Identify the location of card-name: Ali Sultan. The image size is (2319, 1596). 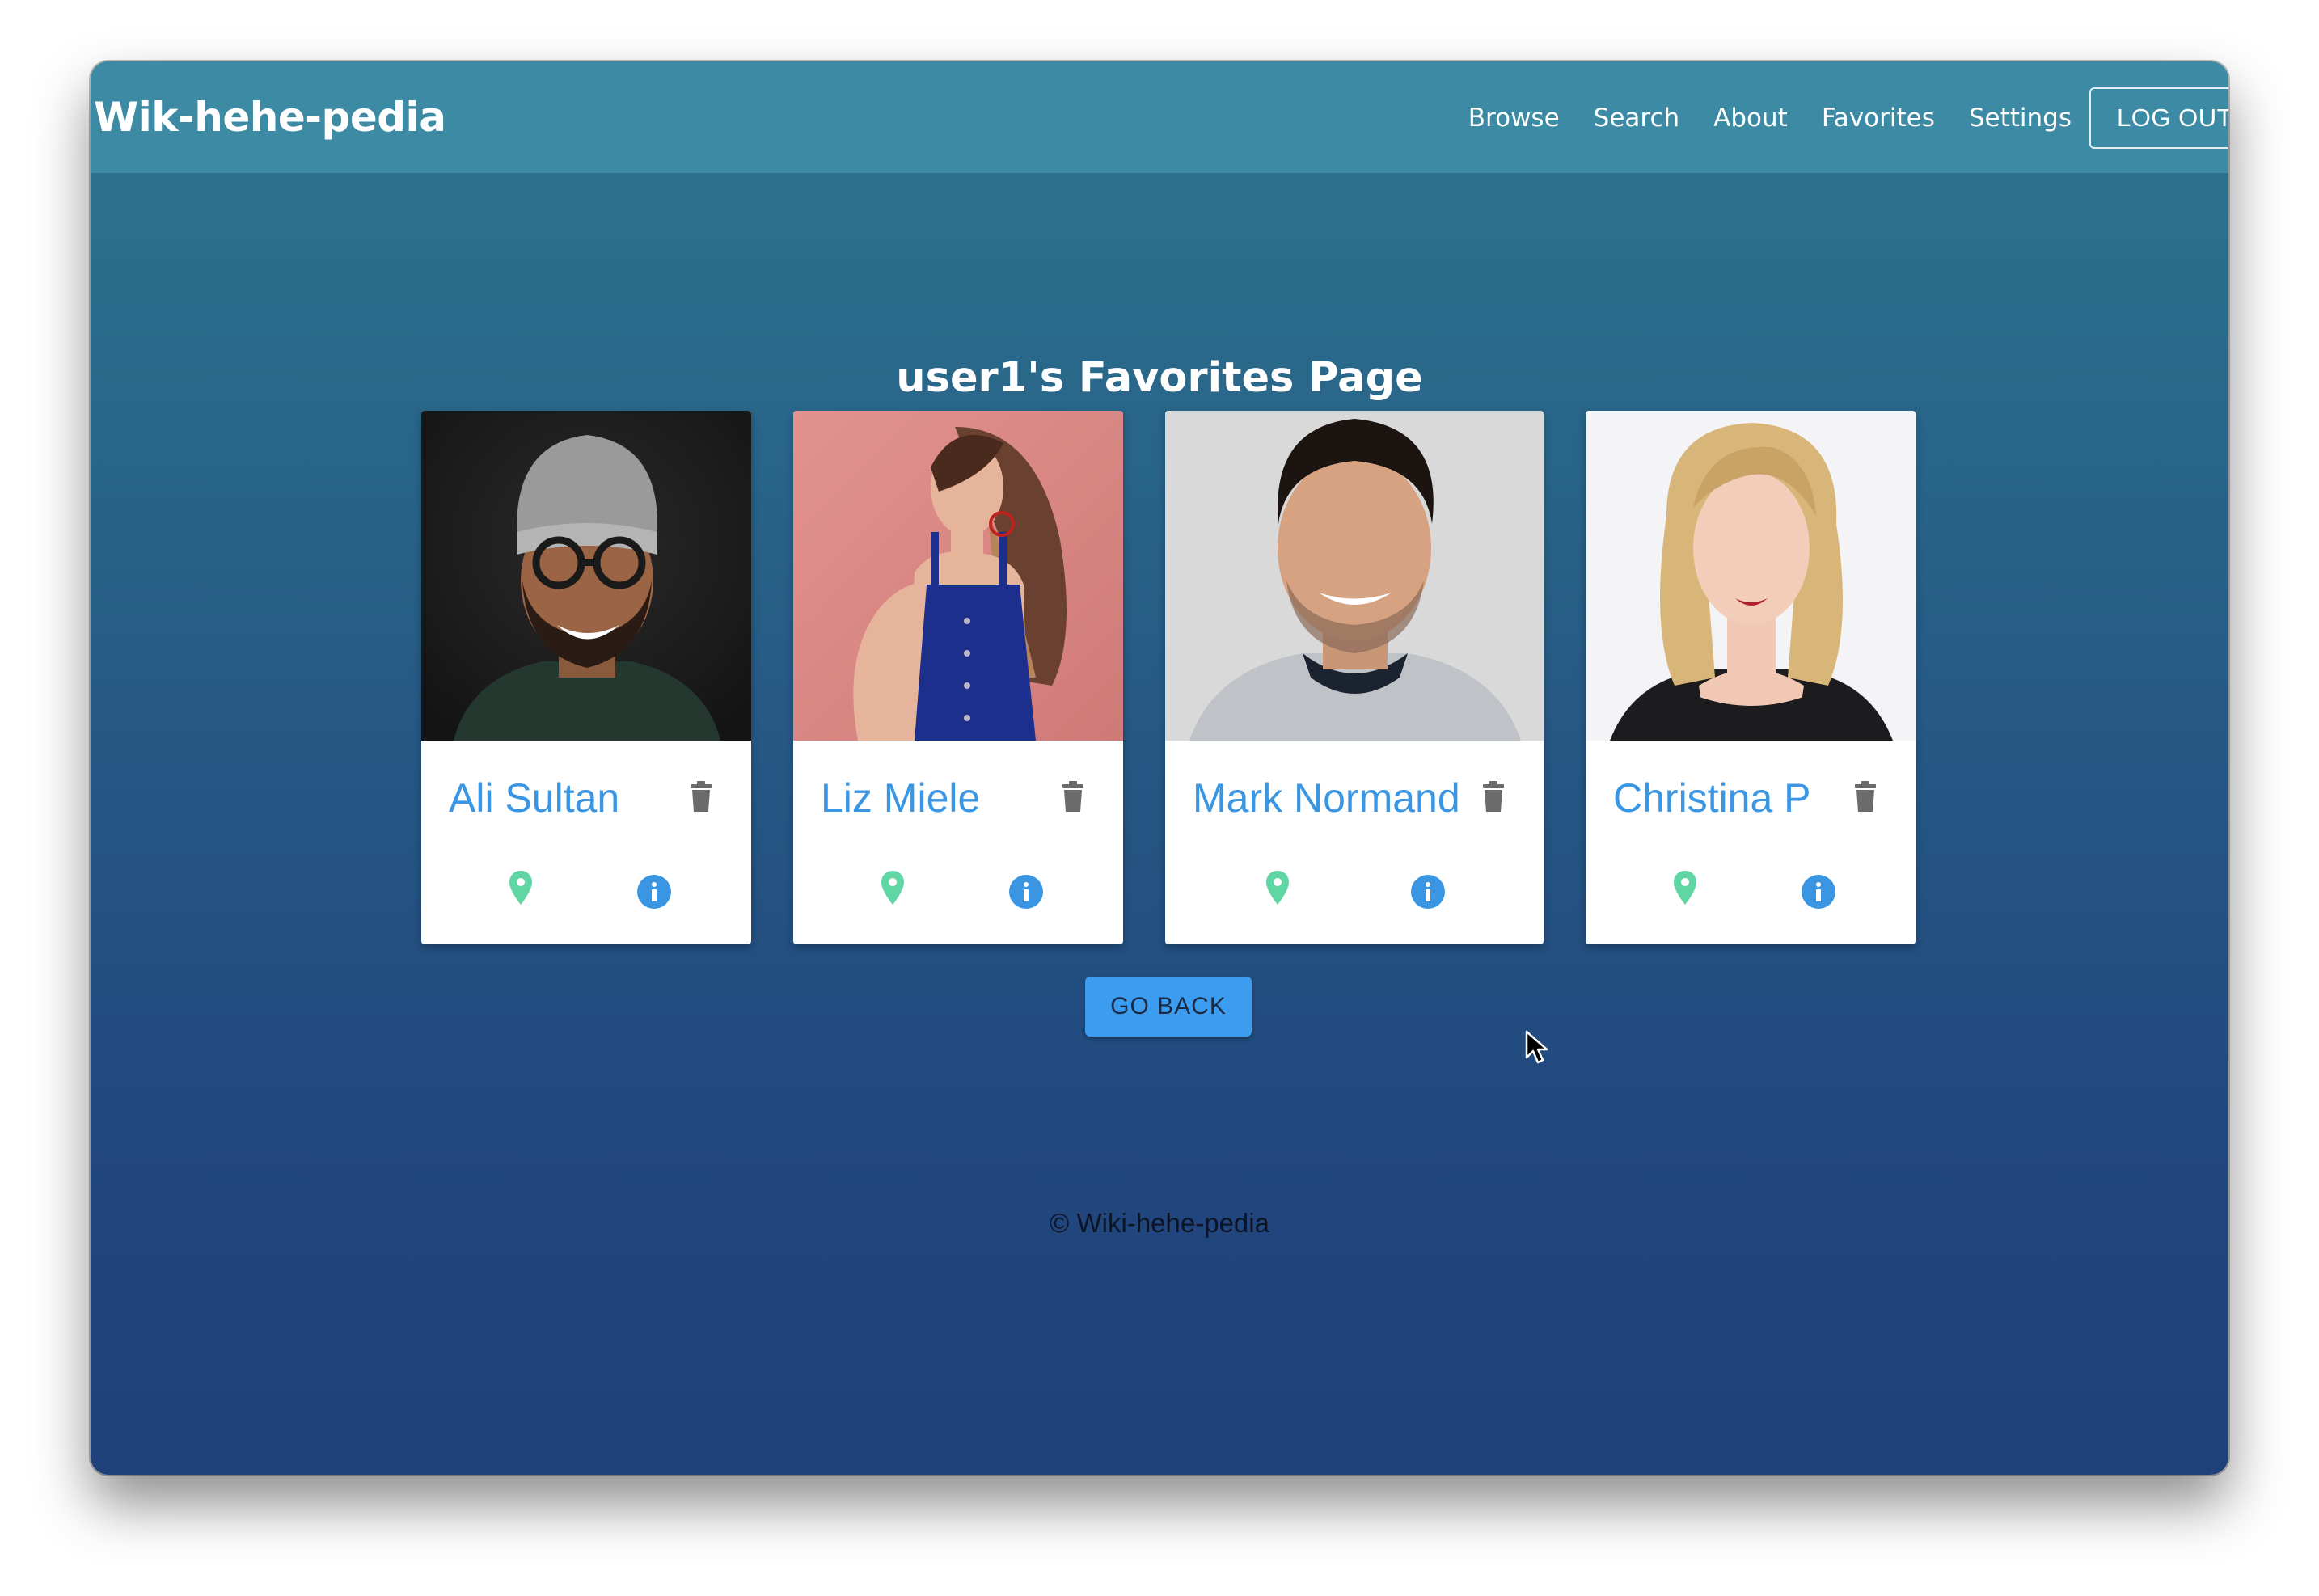
(534, 798).